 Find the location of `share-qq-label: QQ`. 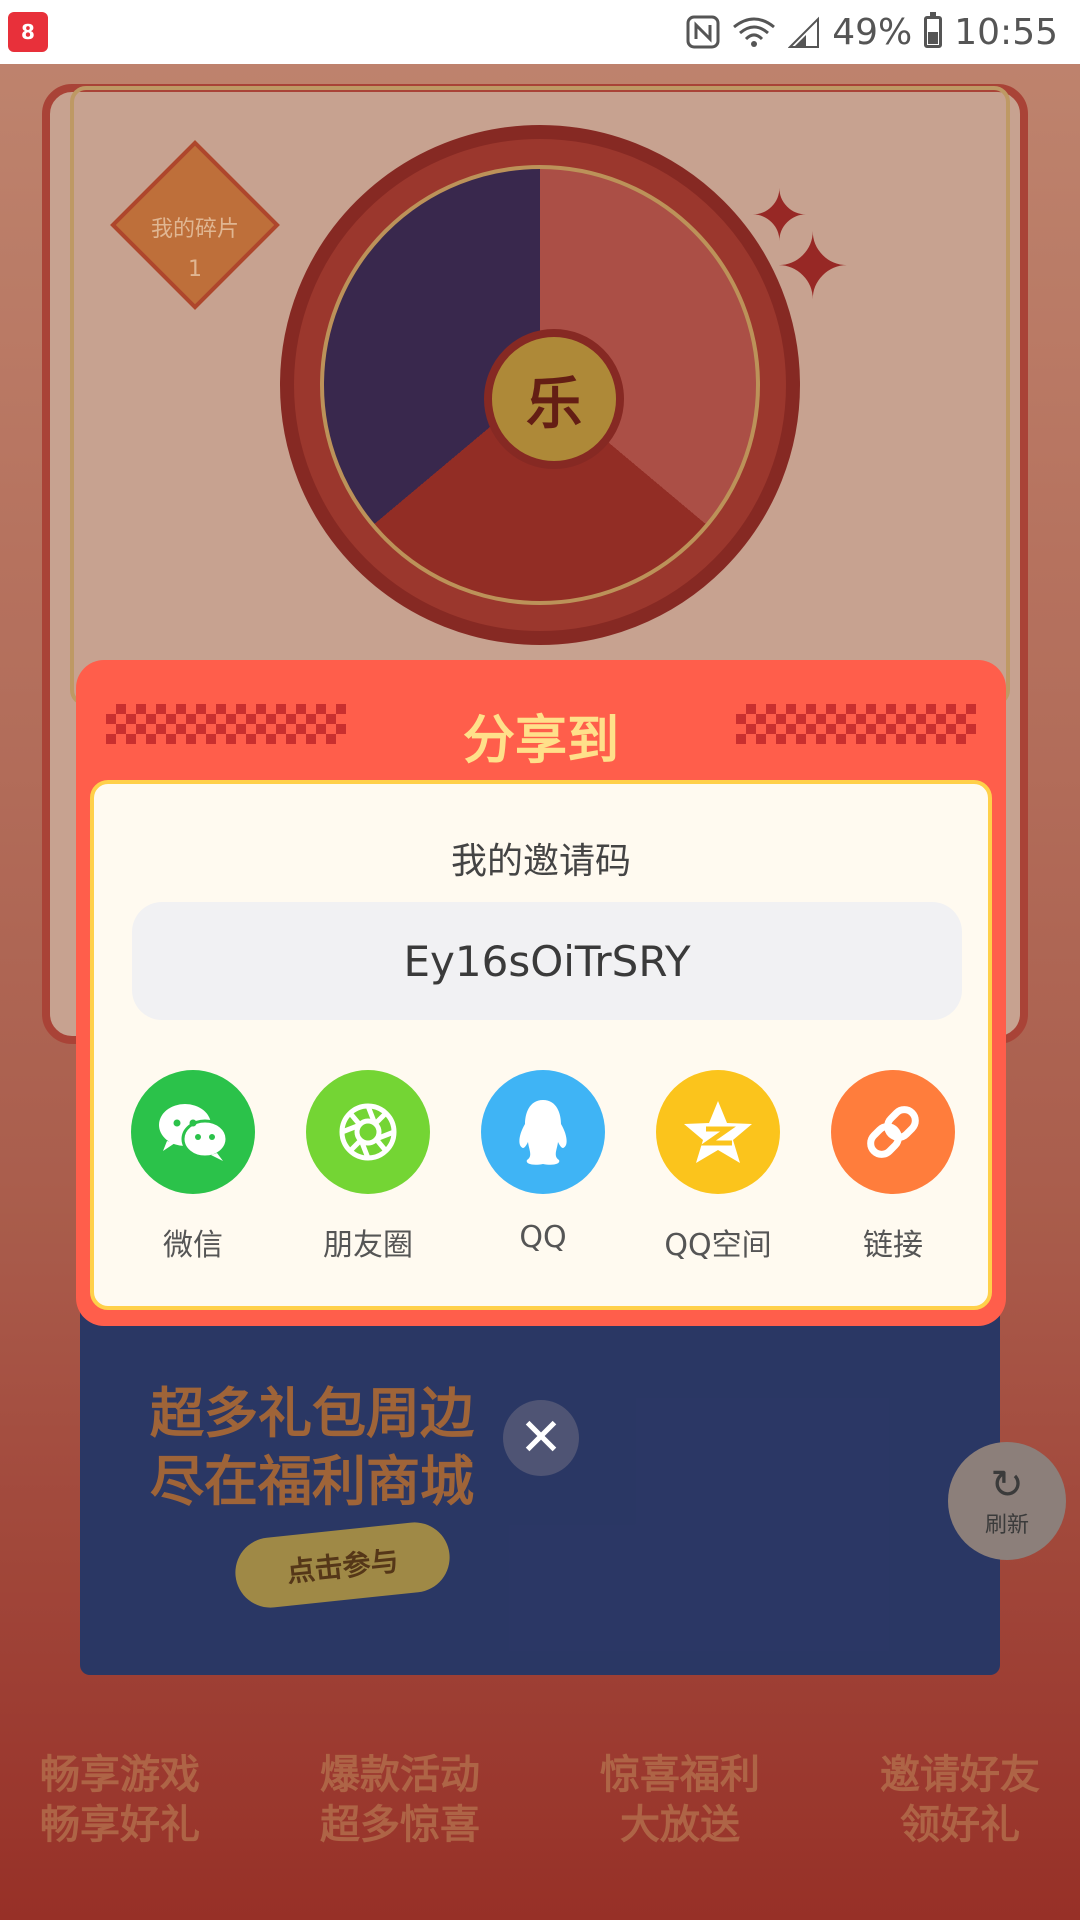

share-qq-label: QQ is located at coordinates (543, 1237).